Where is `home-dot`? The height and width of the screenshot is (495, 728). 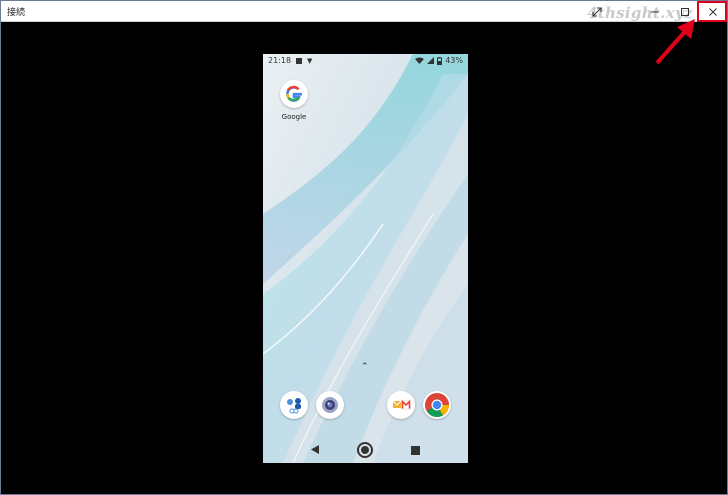 home-dot is located at coordinates (365, 450).